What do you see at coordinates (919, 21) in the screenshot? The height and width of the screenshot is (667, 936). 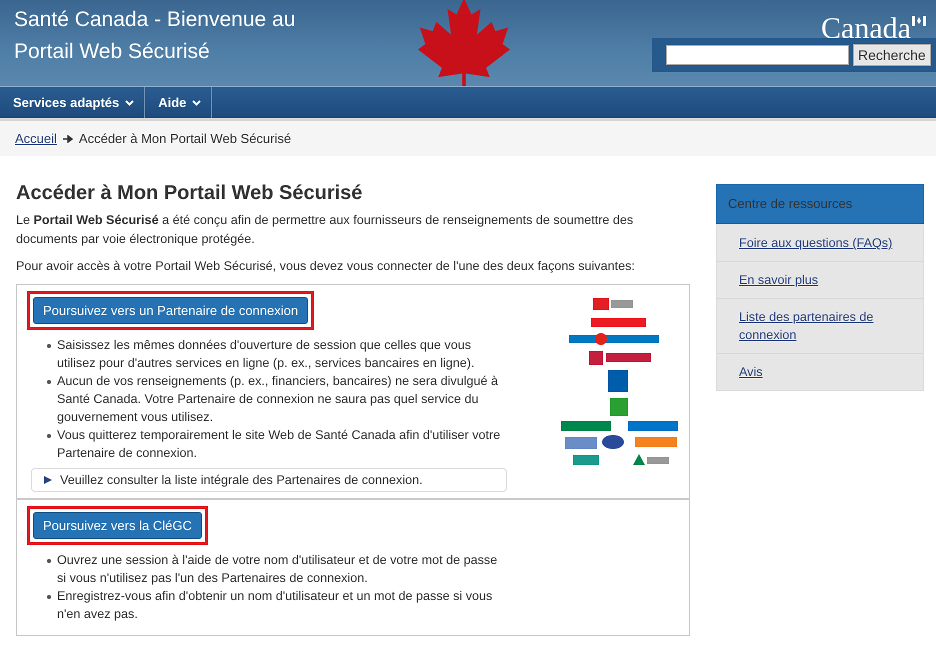 I see `flag-icon` at bounding box center [919, 21].